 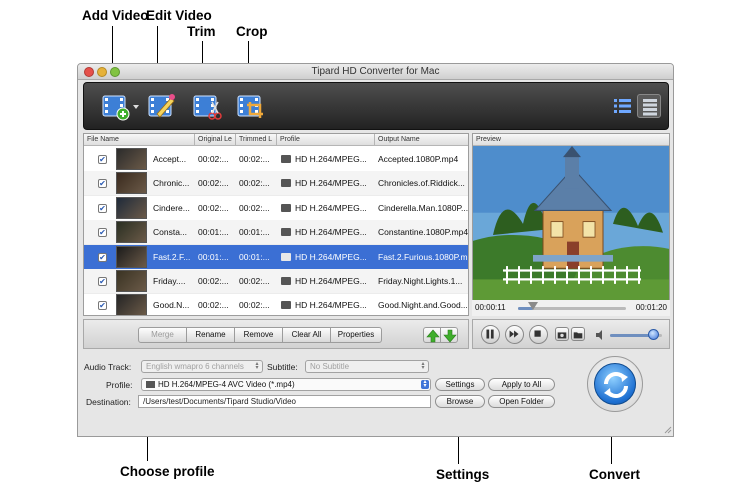 I want to click on file-action-bar: Merge Rename Remove Clear All Properties, so click(x=276, y=334).